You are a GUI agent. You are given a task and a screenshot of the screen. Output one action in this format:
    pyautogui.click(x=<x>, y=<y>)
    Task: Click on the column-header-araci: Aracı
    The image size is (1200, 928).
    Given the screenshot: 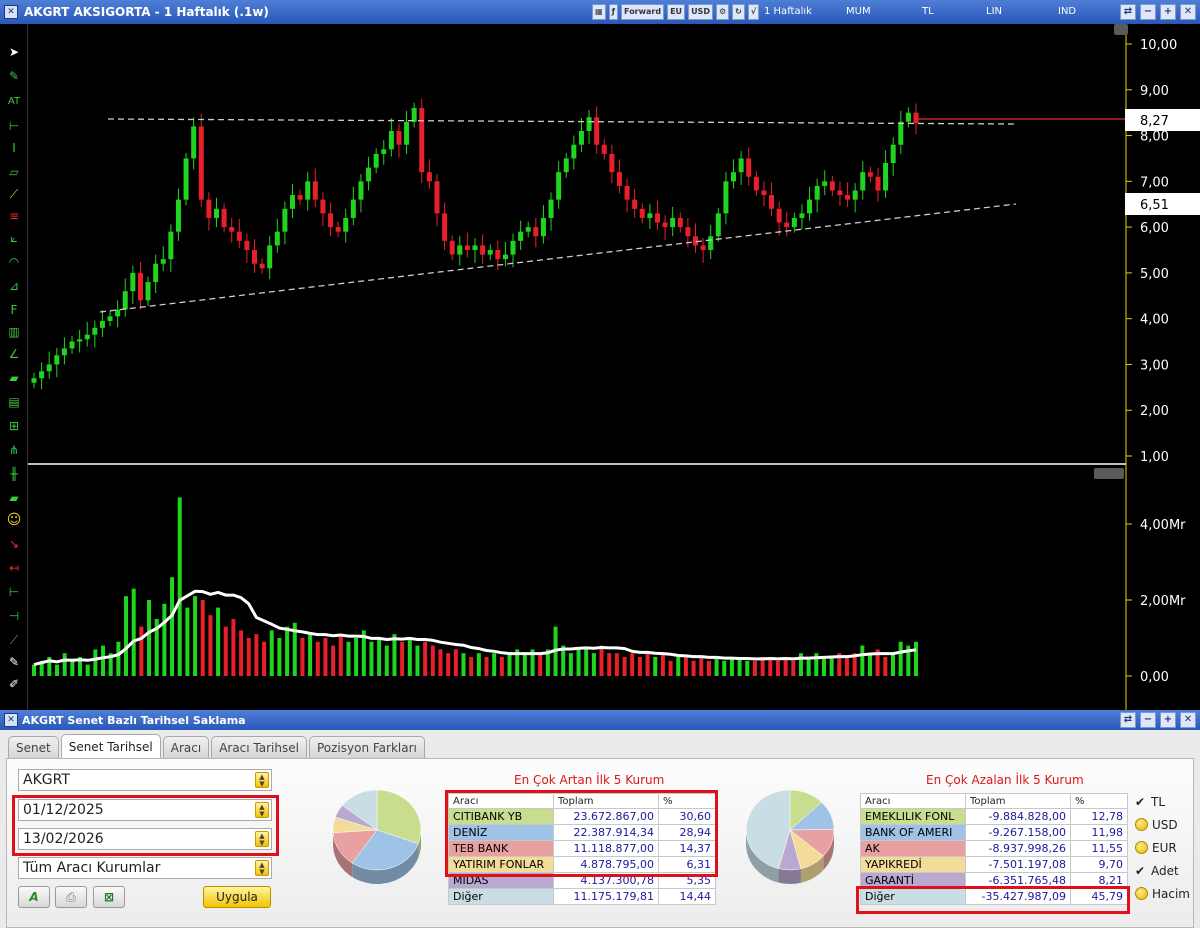 What is the action you would take?
    pyautogui.click(x=913, y=801)
    